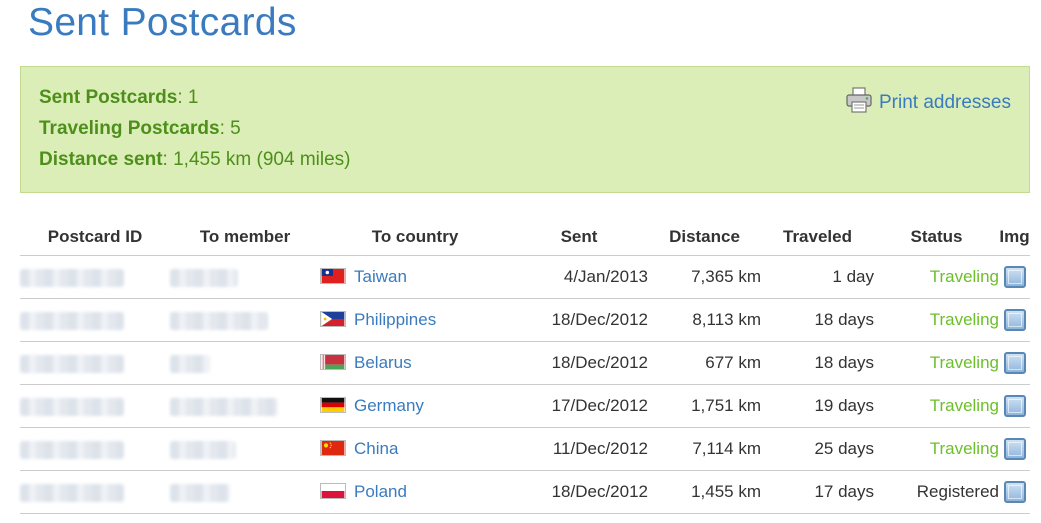  Describe the element at coordinates (415, 277) in the screenshot. I see `to-country-cell: Taiwan` at that location.